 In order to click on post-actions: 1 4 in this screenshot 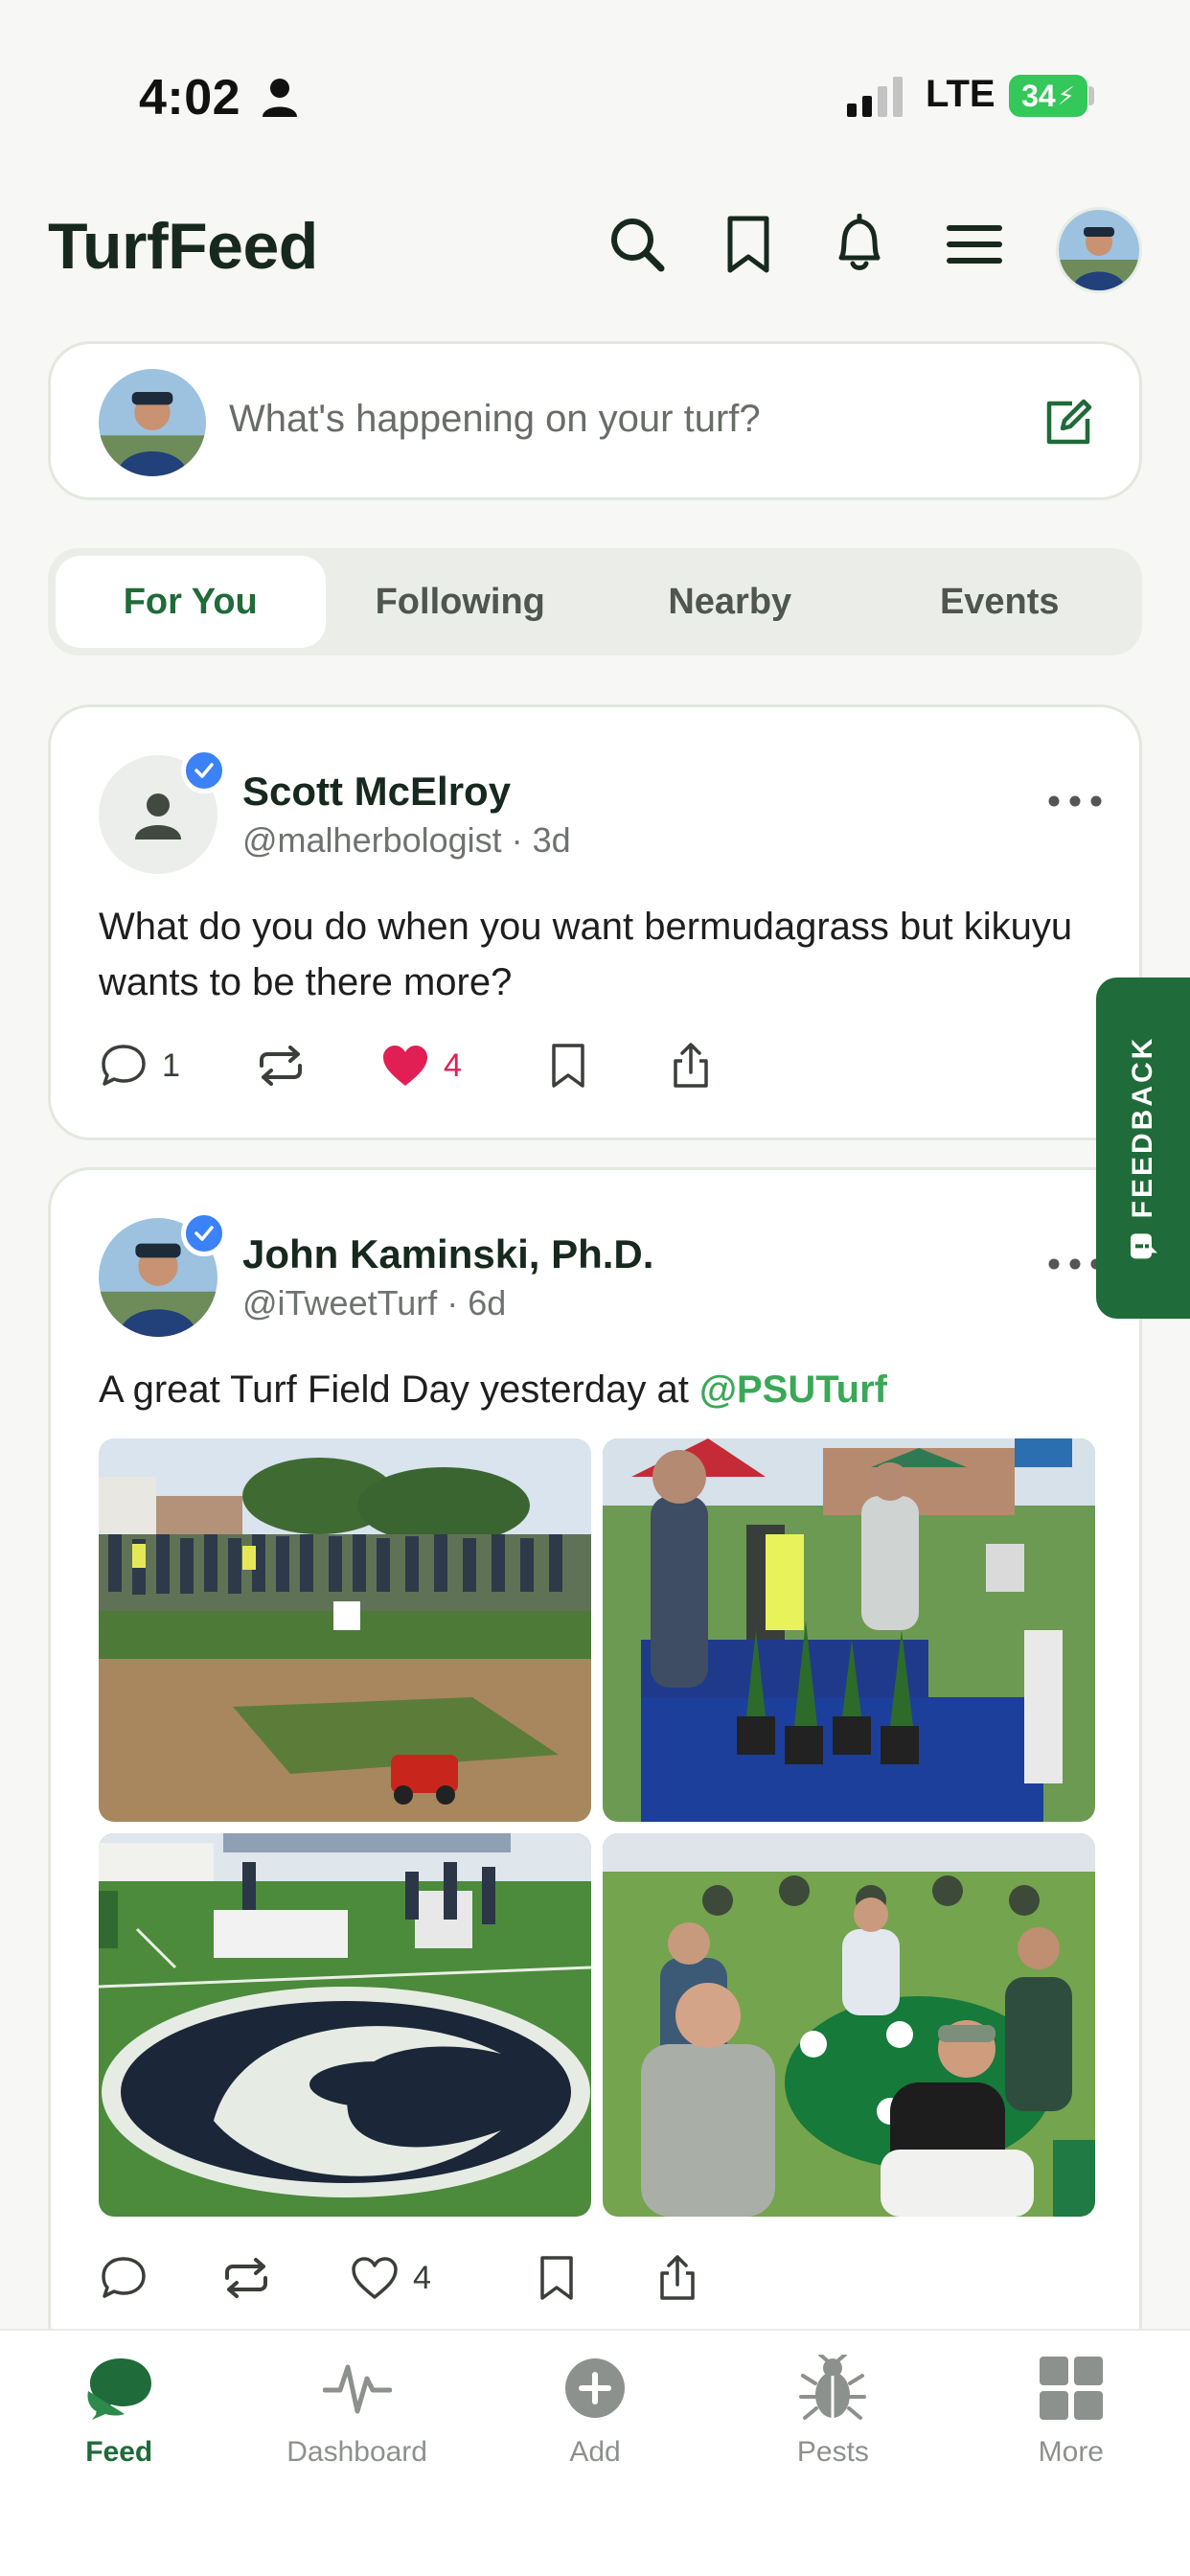, I will do `click(408, 1066)`.